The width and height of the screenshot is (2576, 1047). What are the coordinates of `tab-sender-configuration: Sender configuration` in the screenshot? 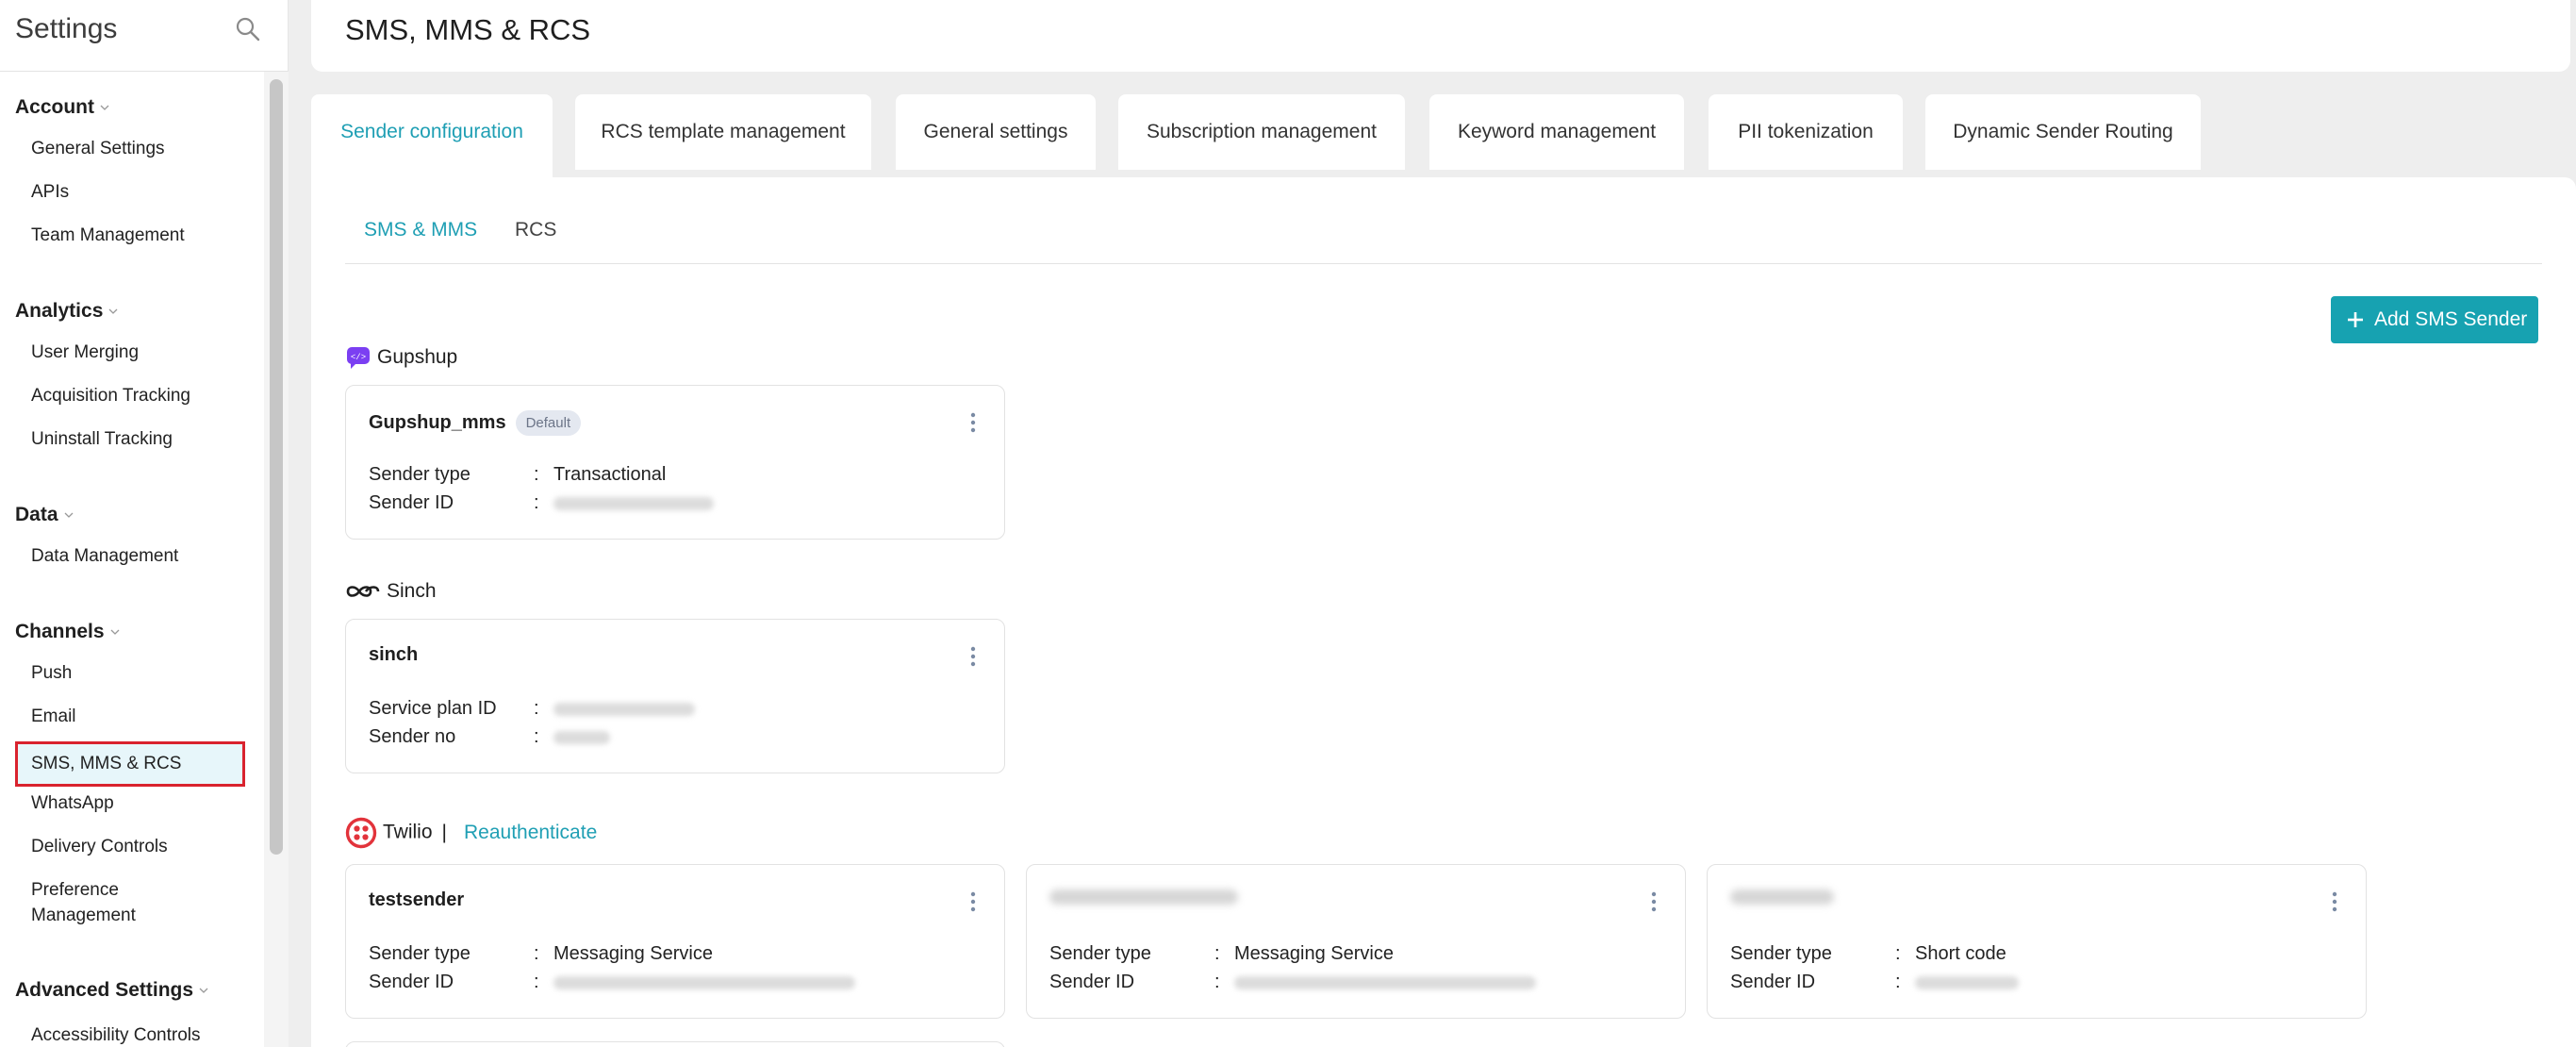 It's located at (432, 137).